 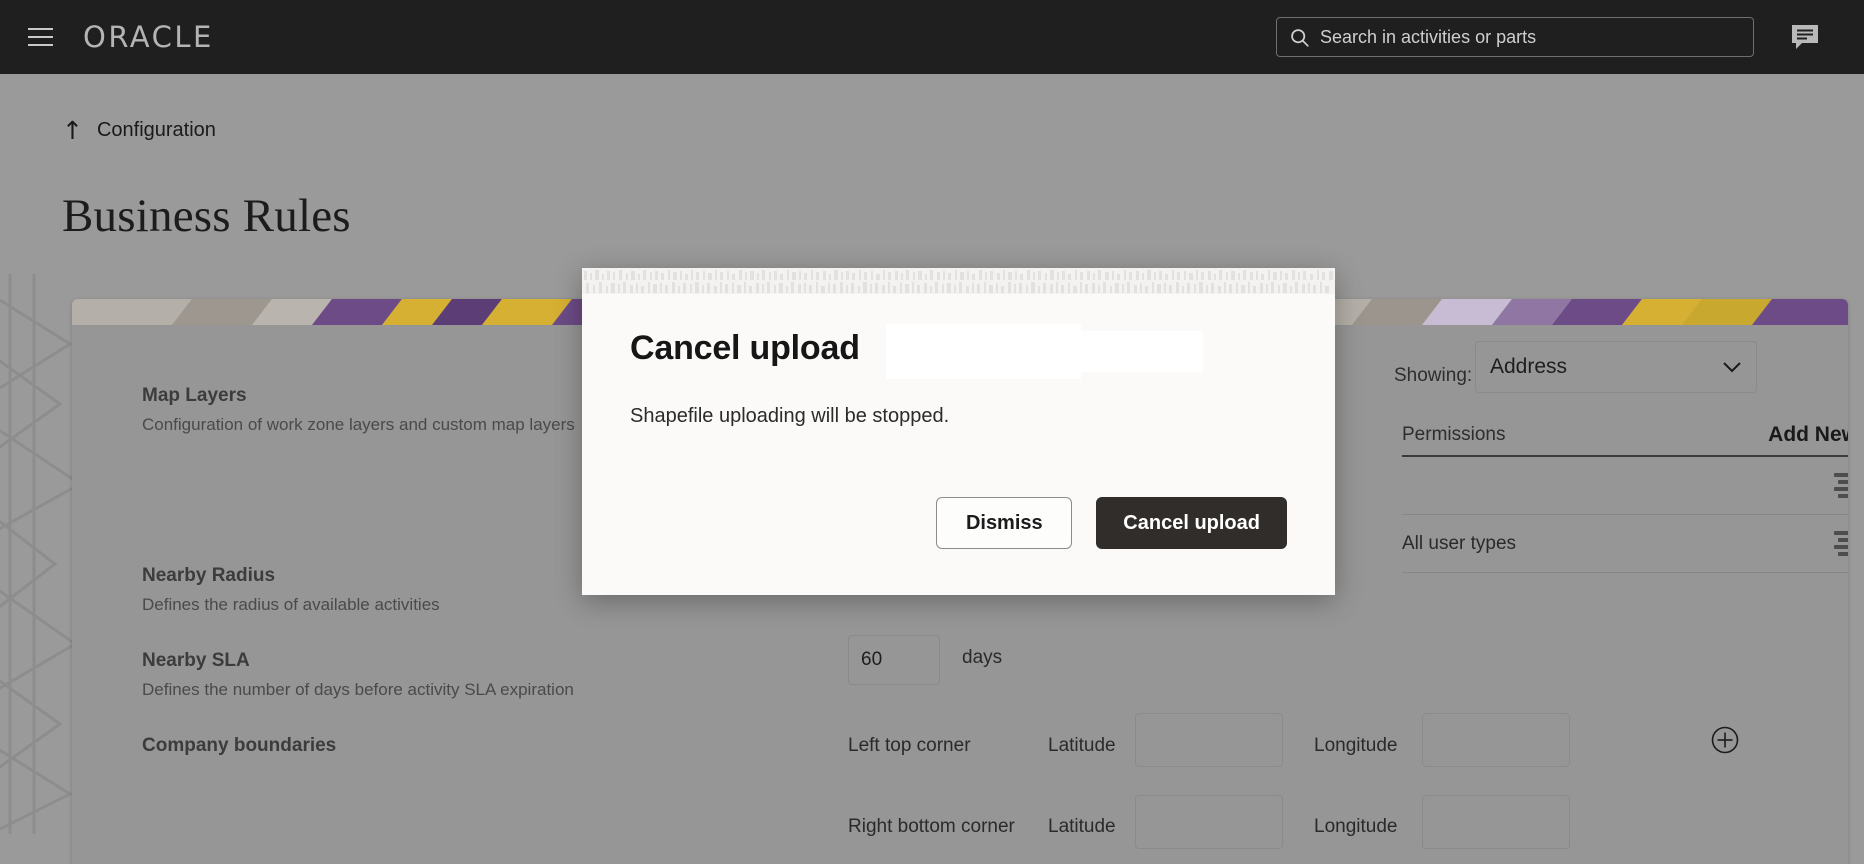 What do you see at coordinates (1805, 37) in the screenshot?
I see `chat-bubble-icon` at bounding box center [1805, 37].